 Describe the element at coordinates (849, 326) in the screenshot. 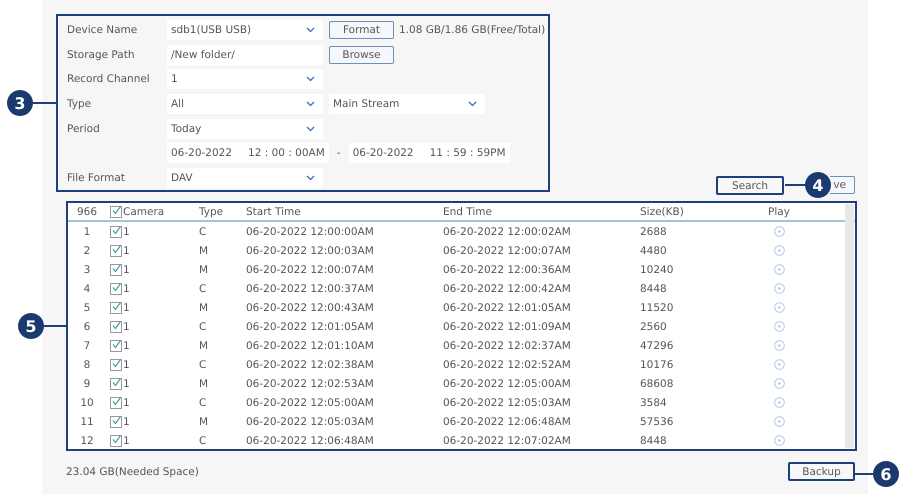

I see `scrollbar` at that location.